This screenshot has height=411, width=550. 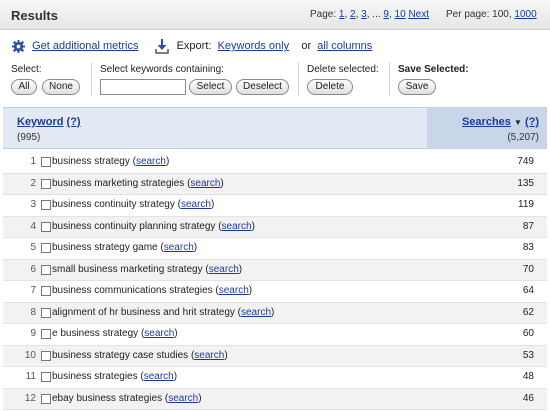 What do you see at coordinates (33, 290) in the screenshot?
I see `row-number: 7` at bounding box center [33, 290].